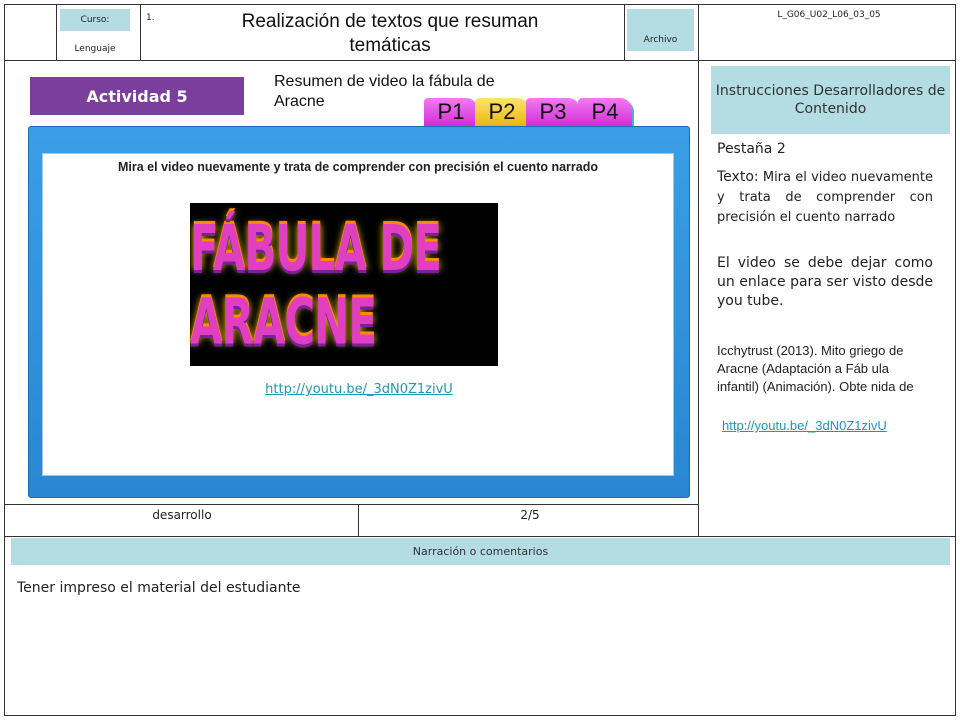  I want to click on tab-p1: P1, so click(451, 112).